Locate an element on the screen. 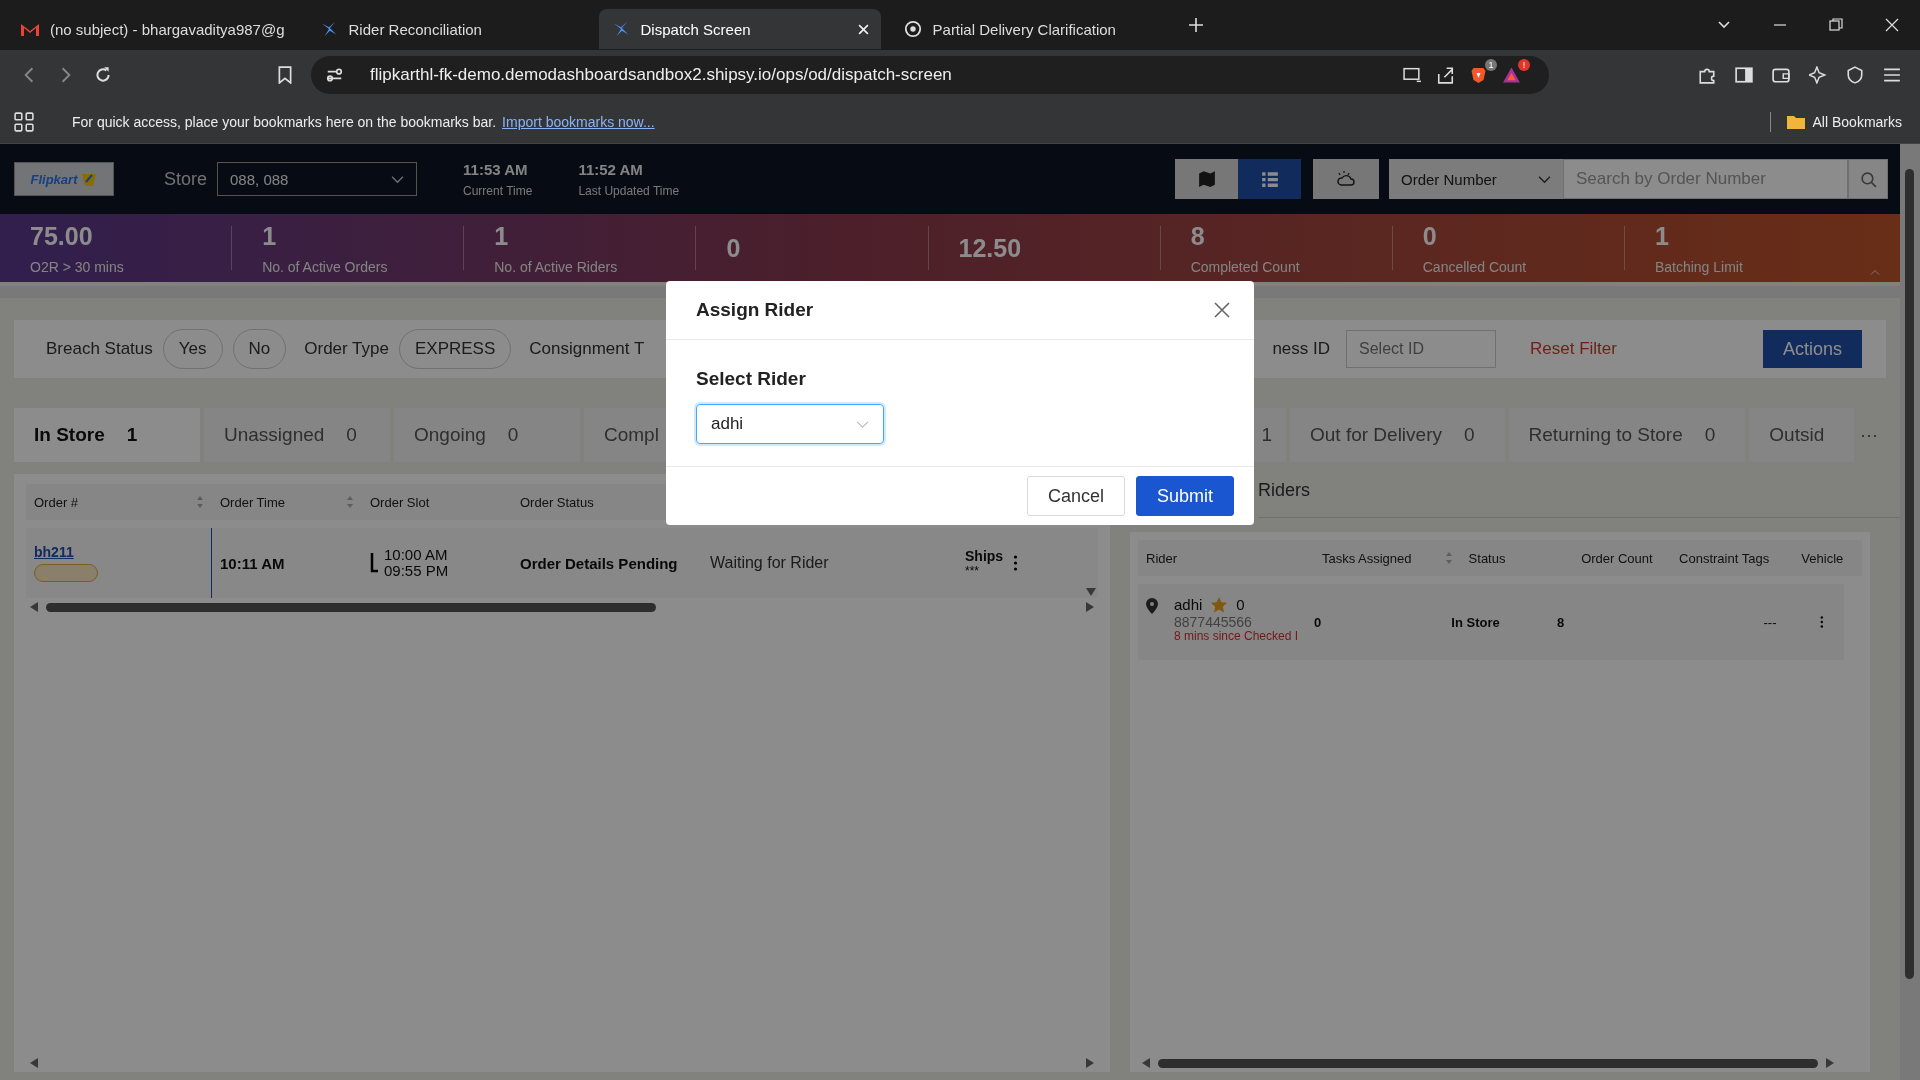 The width and height of the screenshot is (1920, 1080). table-cell-text: *** is located at coordinates (972, 571).